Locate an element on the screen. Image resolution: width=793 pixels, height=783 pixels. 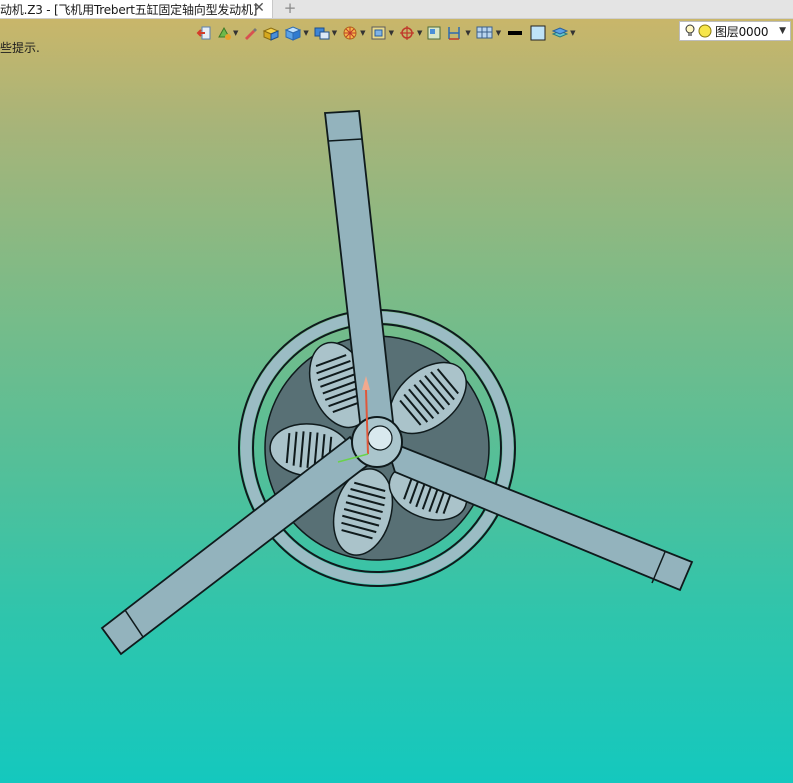
close-tab-icon: ✕ is located at coordinates (259, 9).